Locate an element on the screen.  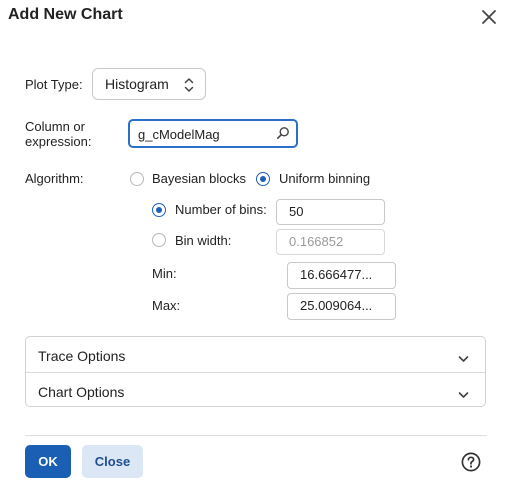
footer-divider is located at coordinates (256, 435).